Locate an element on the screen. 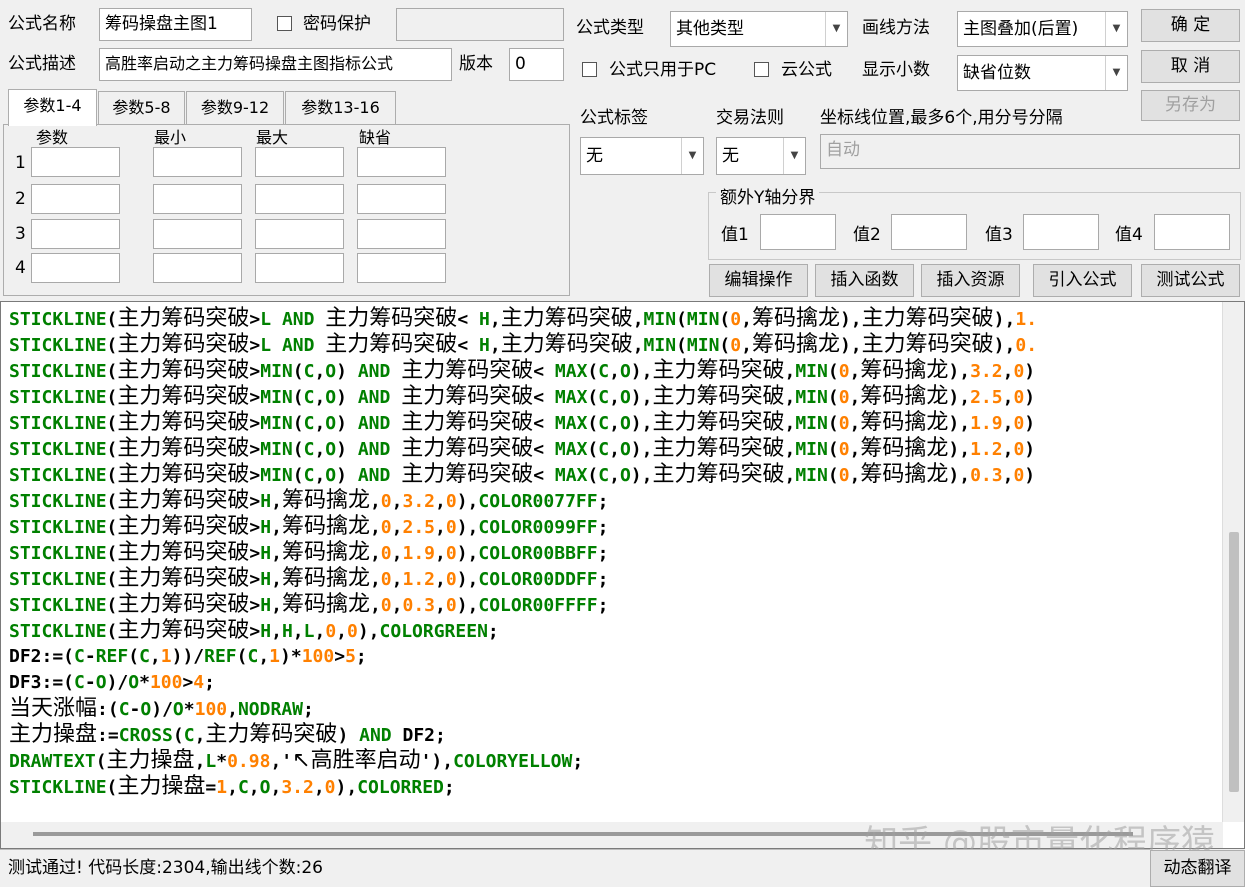 This screenshot has width=1245, height=887. tab-params-13-16: 参数13-16 is located at coordinates (340, 108).